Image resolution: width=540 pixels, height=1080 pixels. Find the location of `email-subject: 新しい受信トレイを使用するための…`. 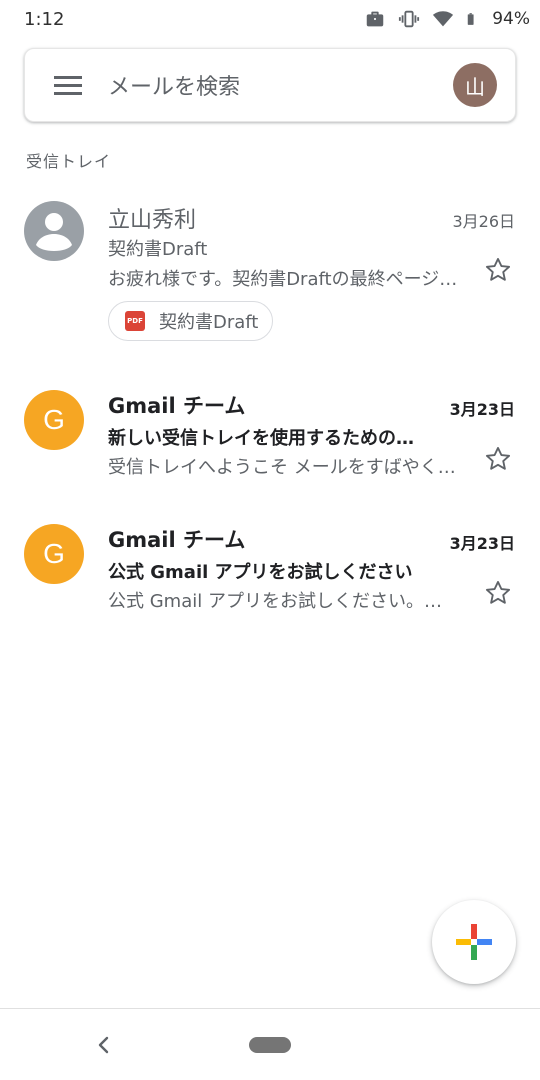

email-subject: 新しい受信トレイを使用するための… is located at coordinates (261, 438).